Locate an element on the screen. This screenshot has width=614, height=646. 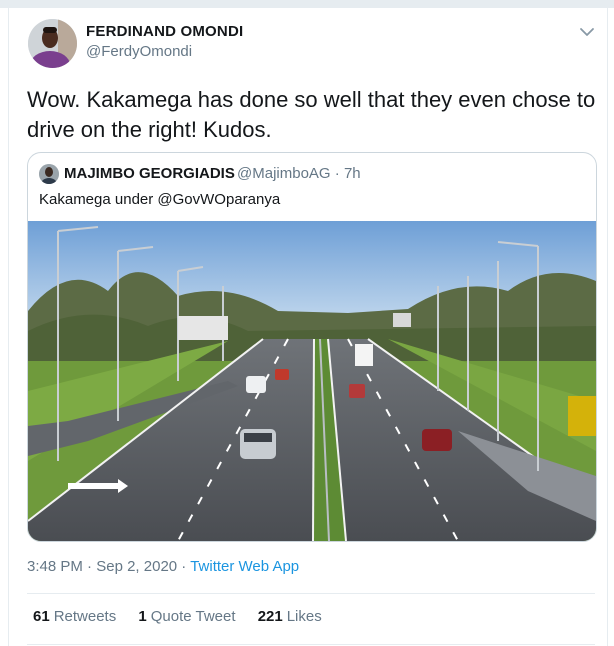
author-avatar is located at coordinates (52, 43).